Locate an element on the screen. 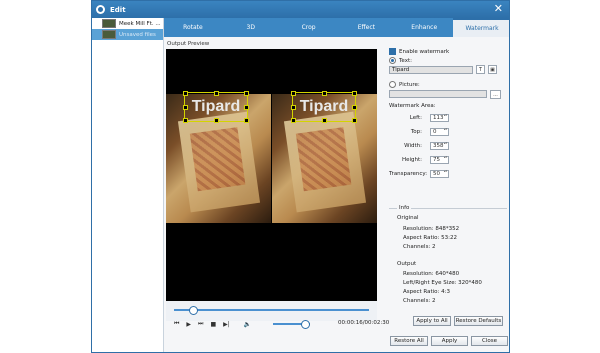  window-title: Edit is located at coordinates (118, 9).